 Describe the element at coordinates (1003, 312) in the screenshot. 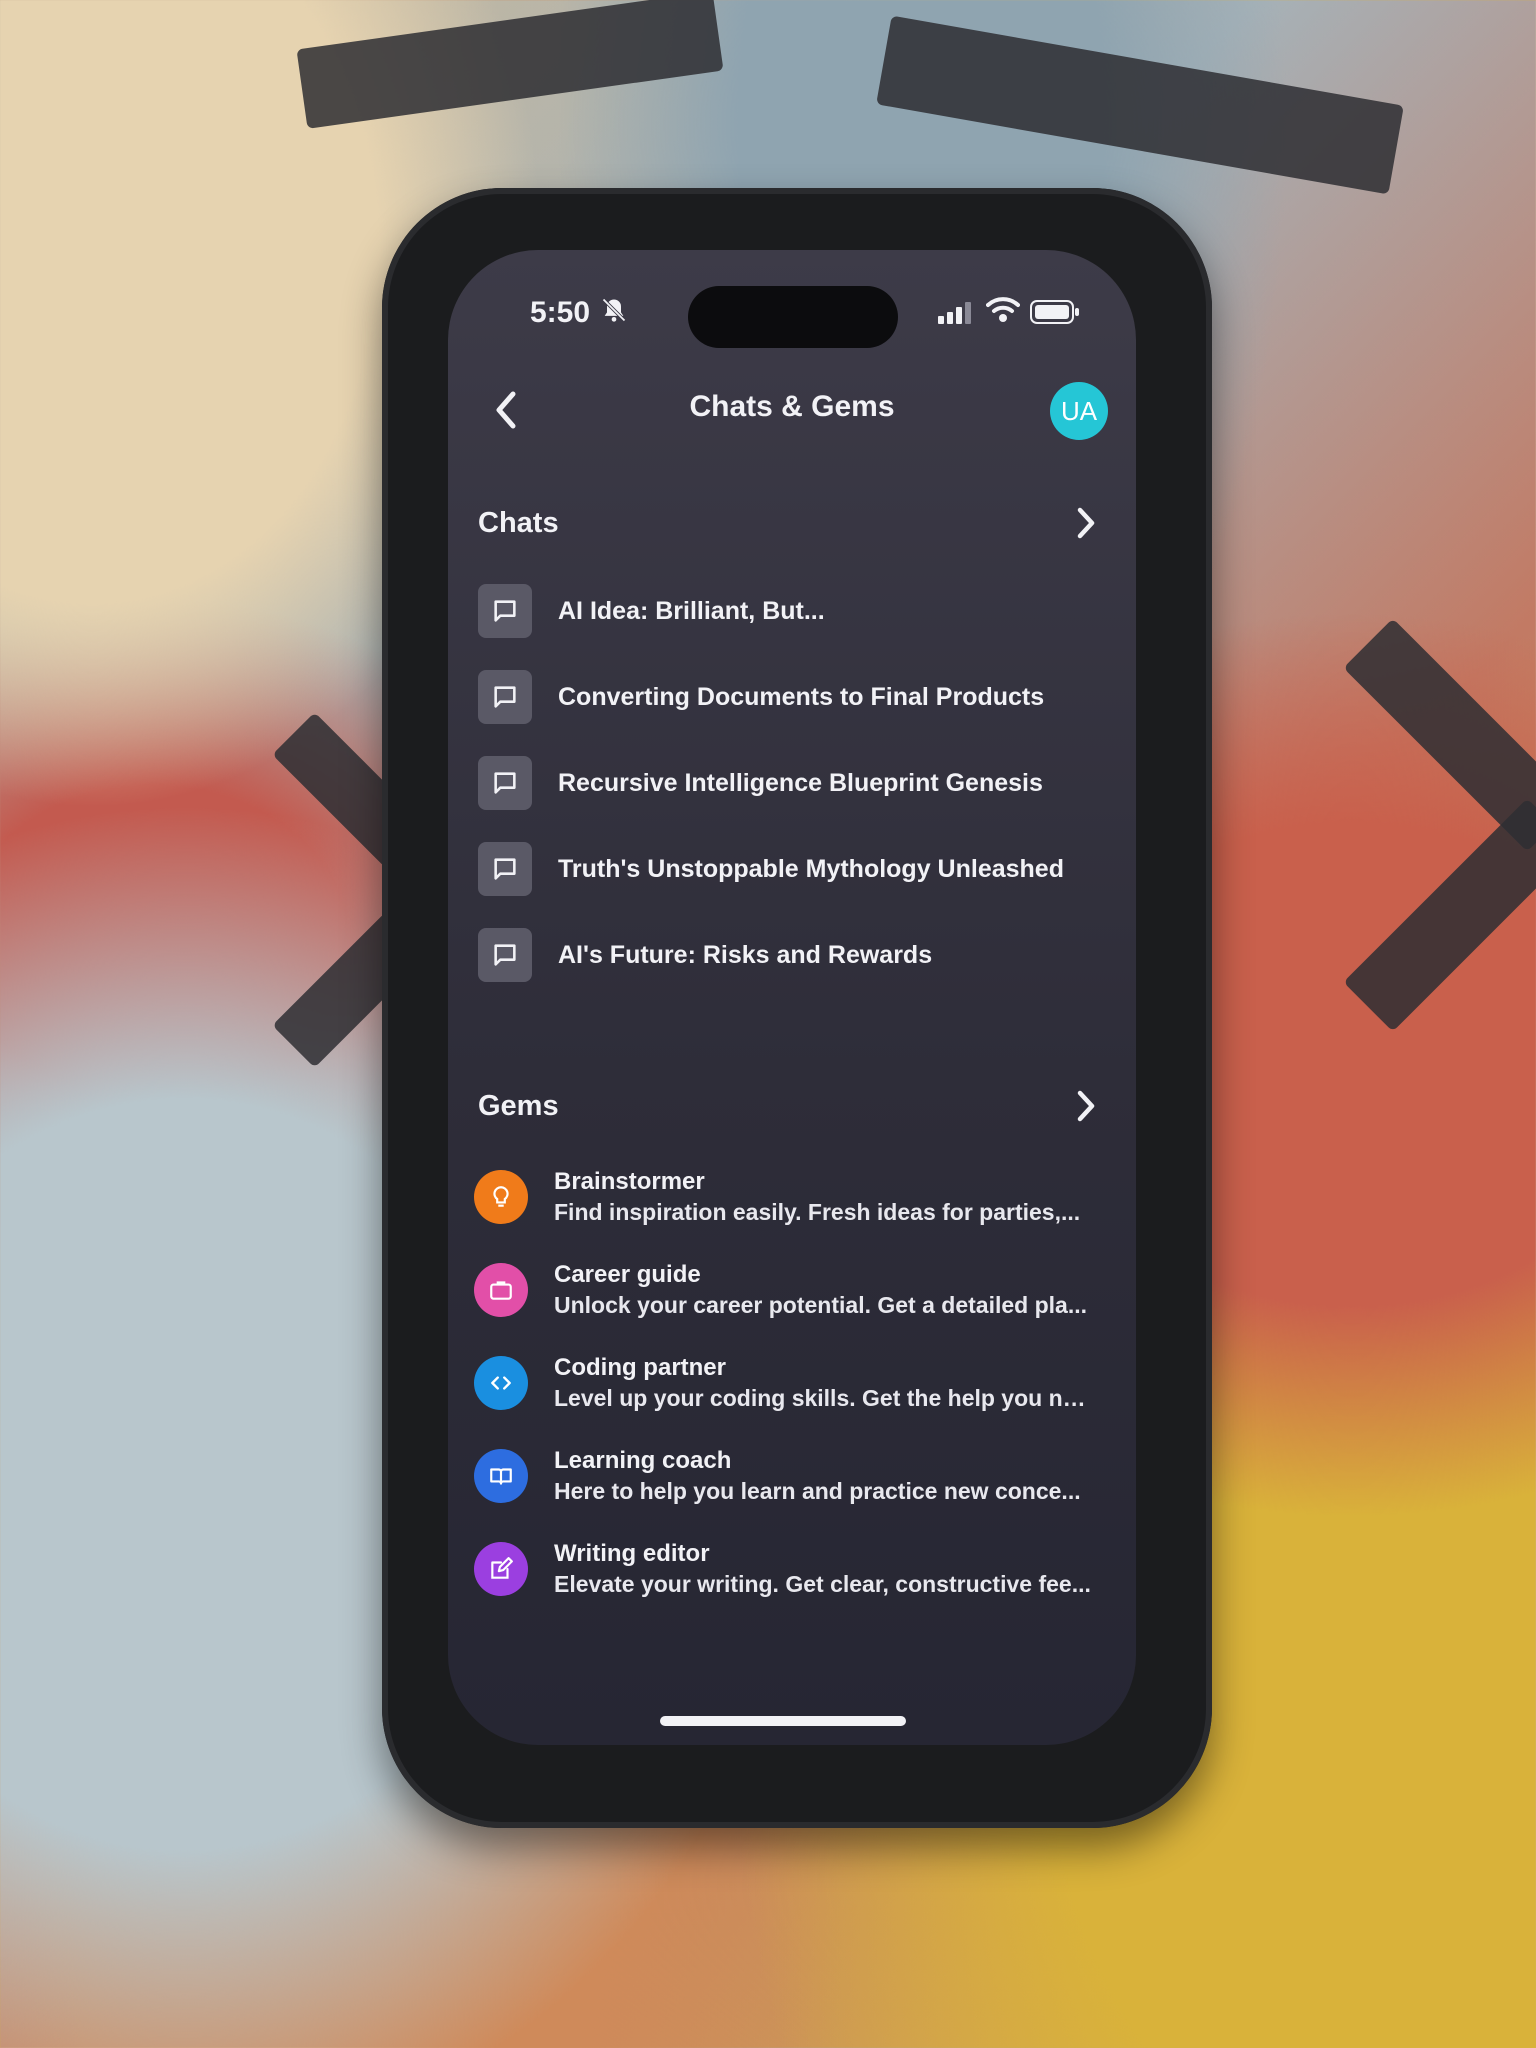

I see `wifi-icon` at that location.